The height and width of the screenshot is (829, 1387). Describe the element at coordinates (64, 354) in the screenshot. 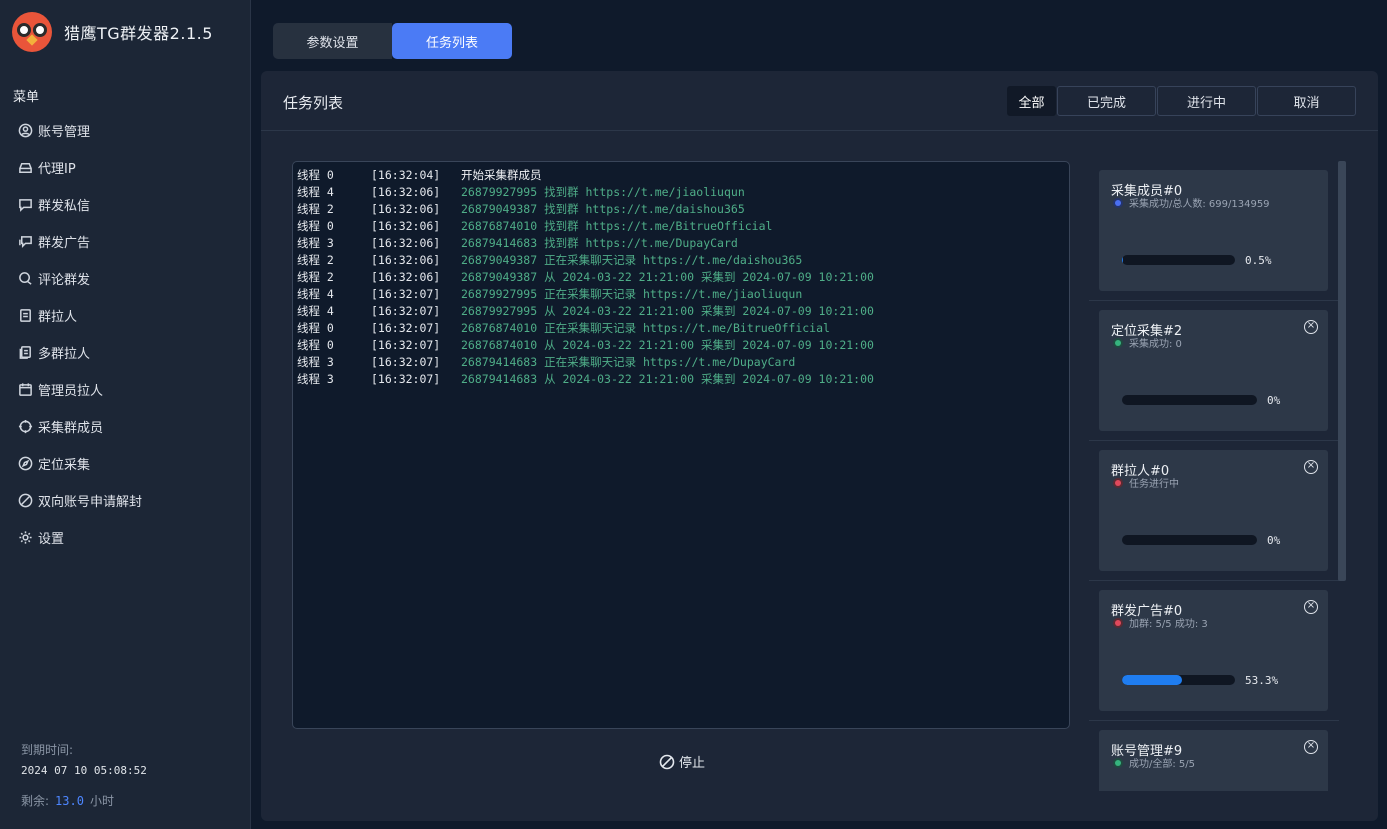

I see `sidebar-item-label: 多群拉人` at that location.